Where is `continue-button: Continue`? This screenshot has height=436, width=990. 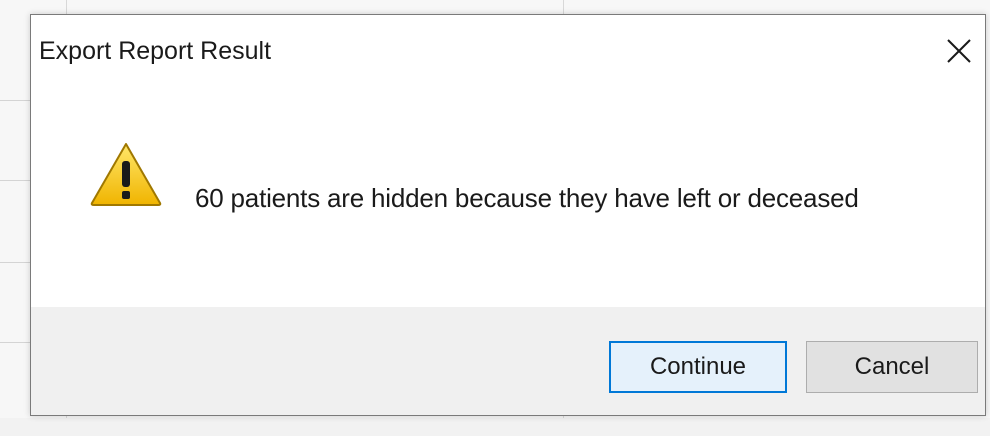 continue-button: Continue is located at coordinates (698, 367).